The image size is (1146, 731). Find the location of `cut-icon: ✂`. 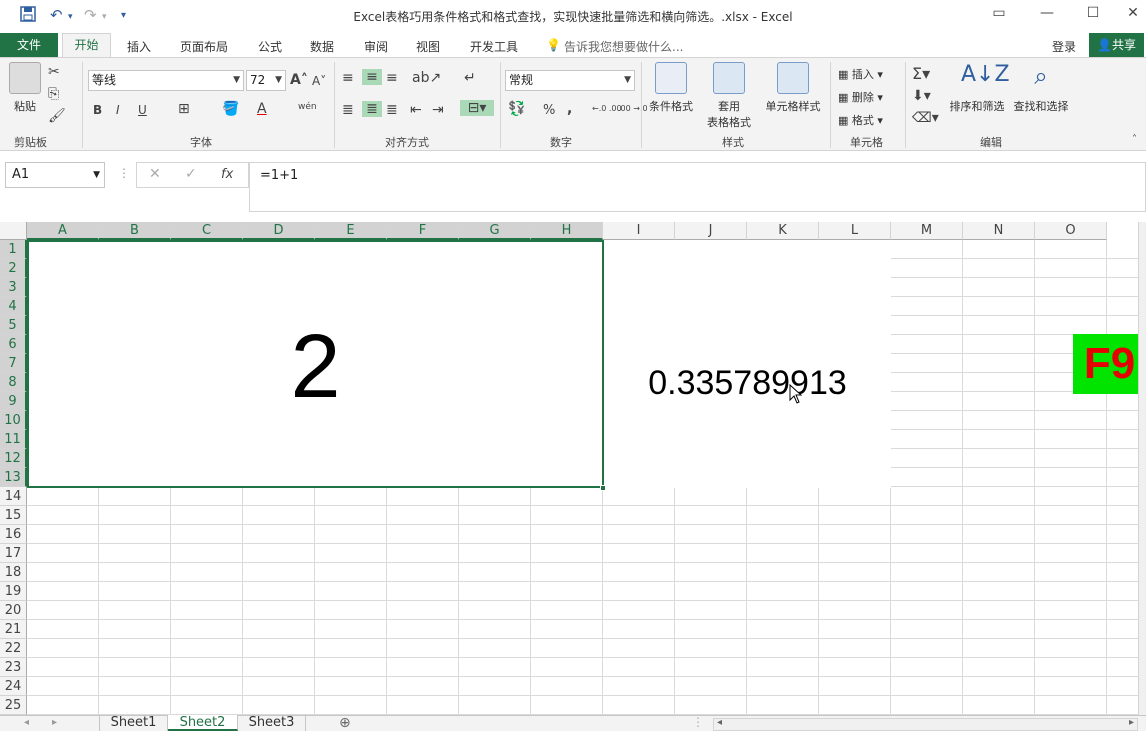

cut-icon: ✂ is located at coordinates (54, 72).